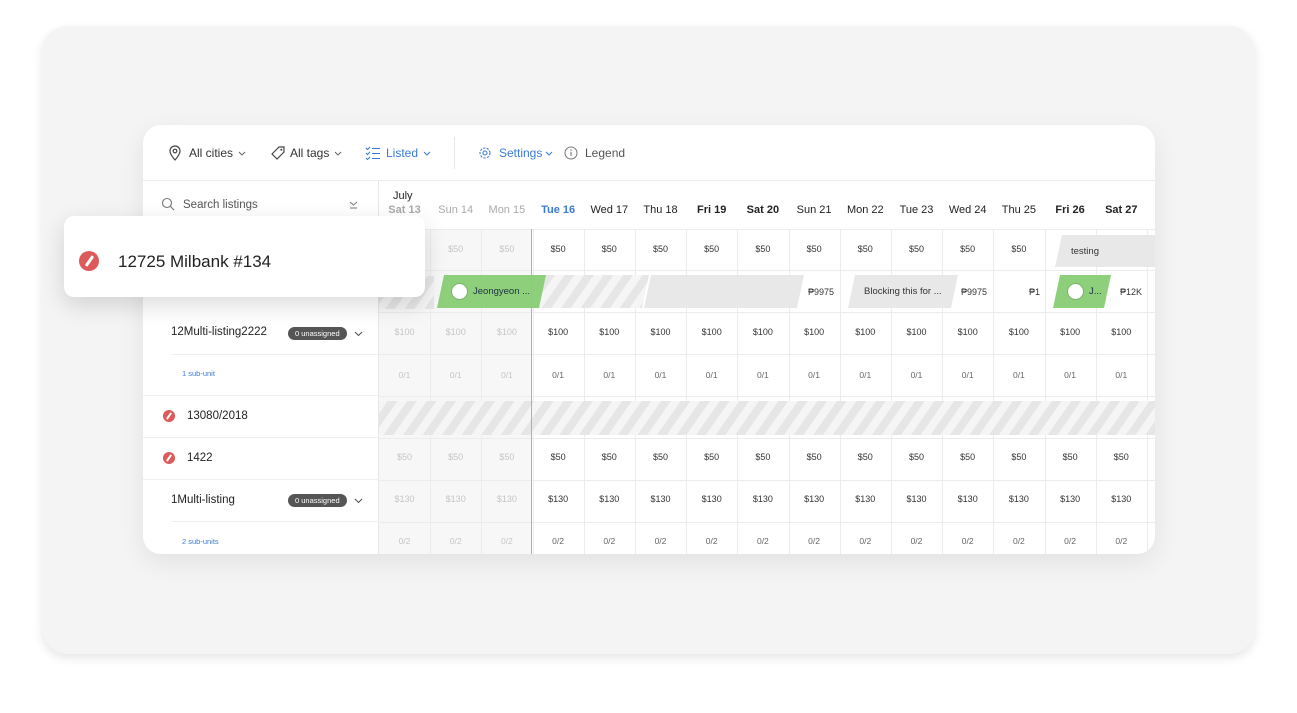  What do you see at coordinates (261, 333) in the screenshot?
I see `listing-row: 12Multi-listing2222 0 unassigned` at bounding box center [261, 333].